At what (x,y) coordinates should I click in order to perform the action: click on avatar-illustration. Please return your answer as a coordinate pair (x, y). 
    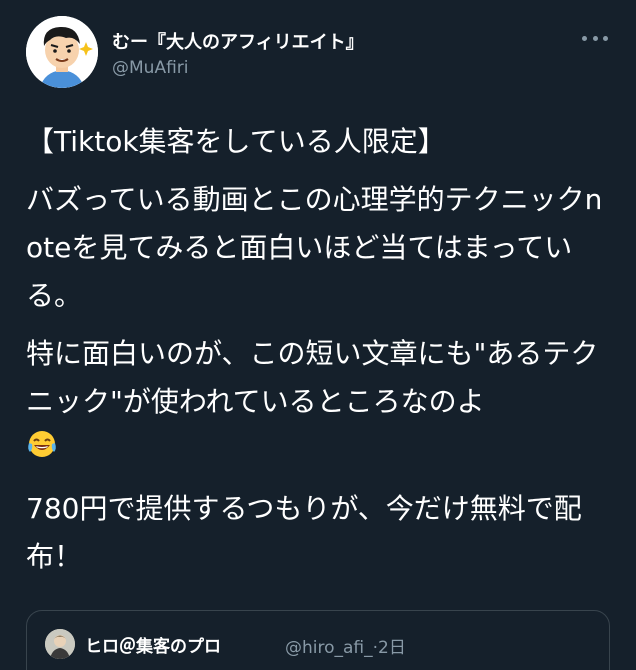
    Looking at the image, I should click on (62, 52).